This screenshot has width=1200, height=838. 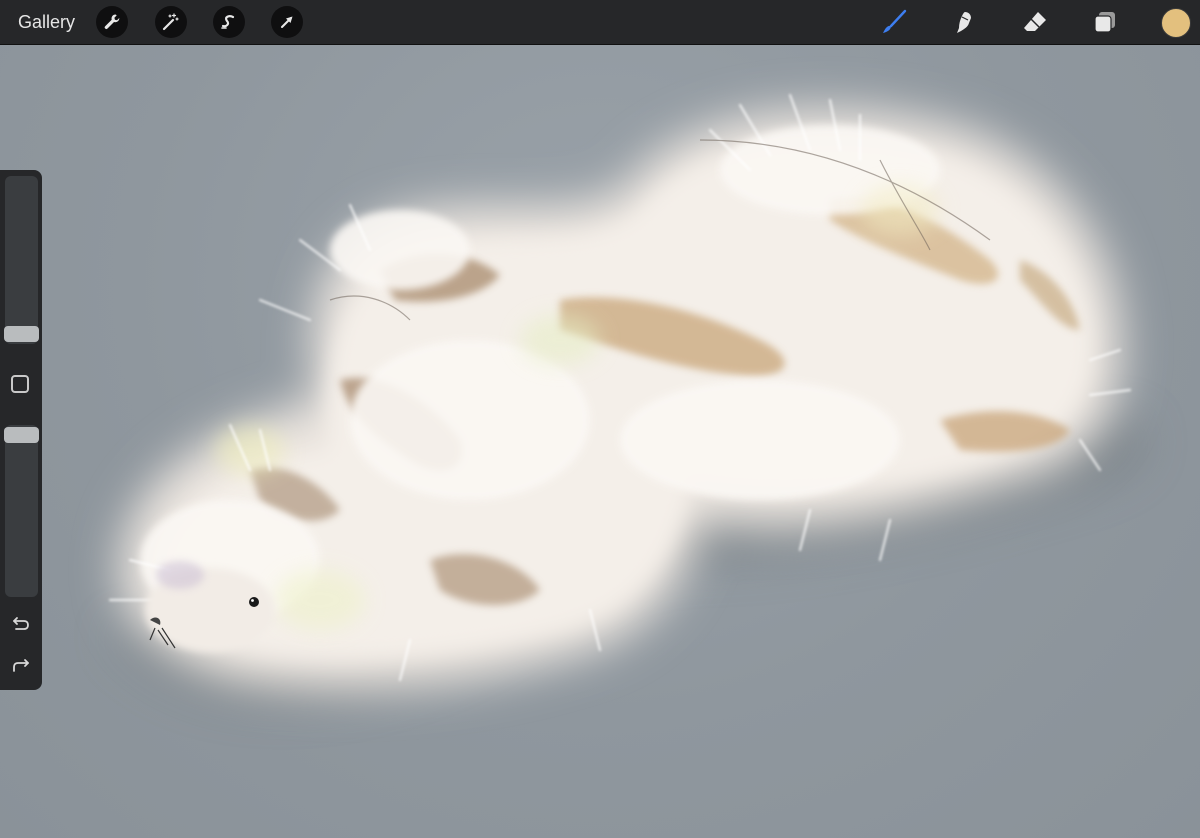 What do you see at coordinates (1176, 23) in the screenshot?
I see `color-swatch` at bounding box center [1176, 23].